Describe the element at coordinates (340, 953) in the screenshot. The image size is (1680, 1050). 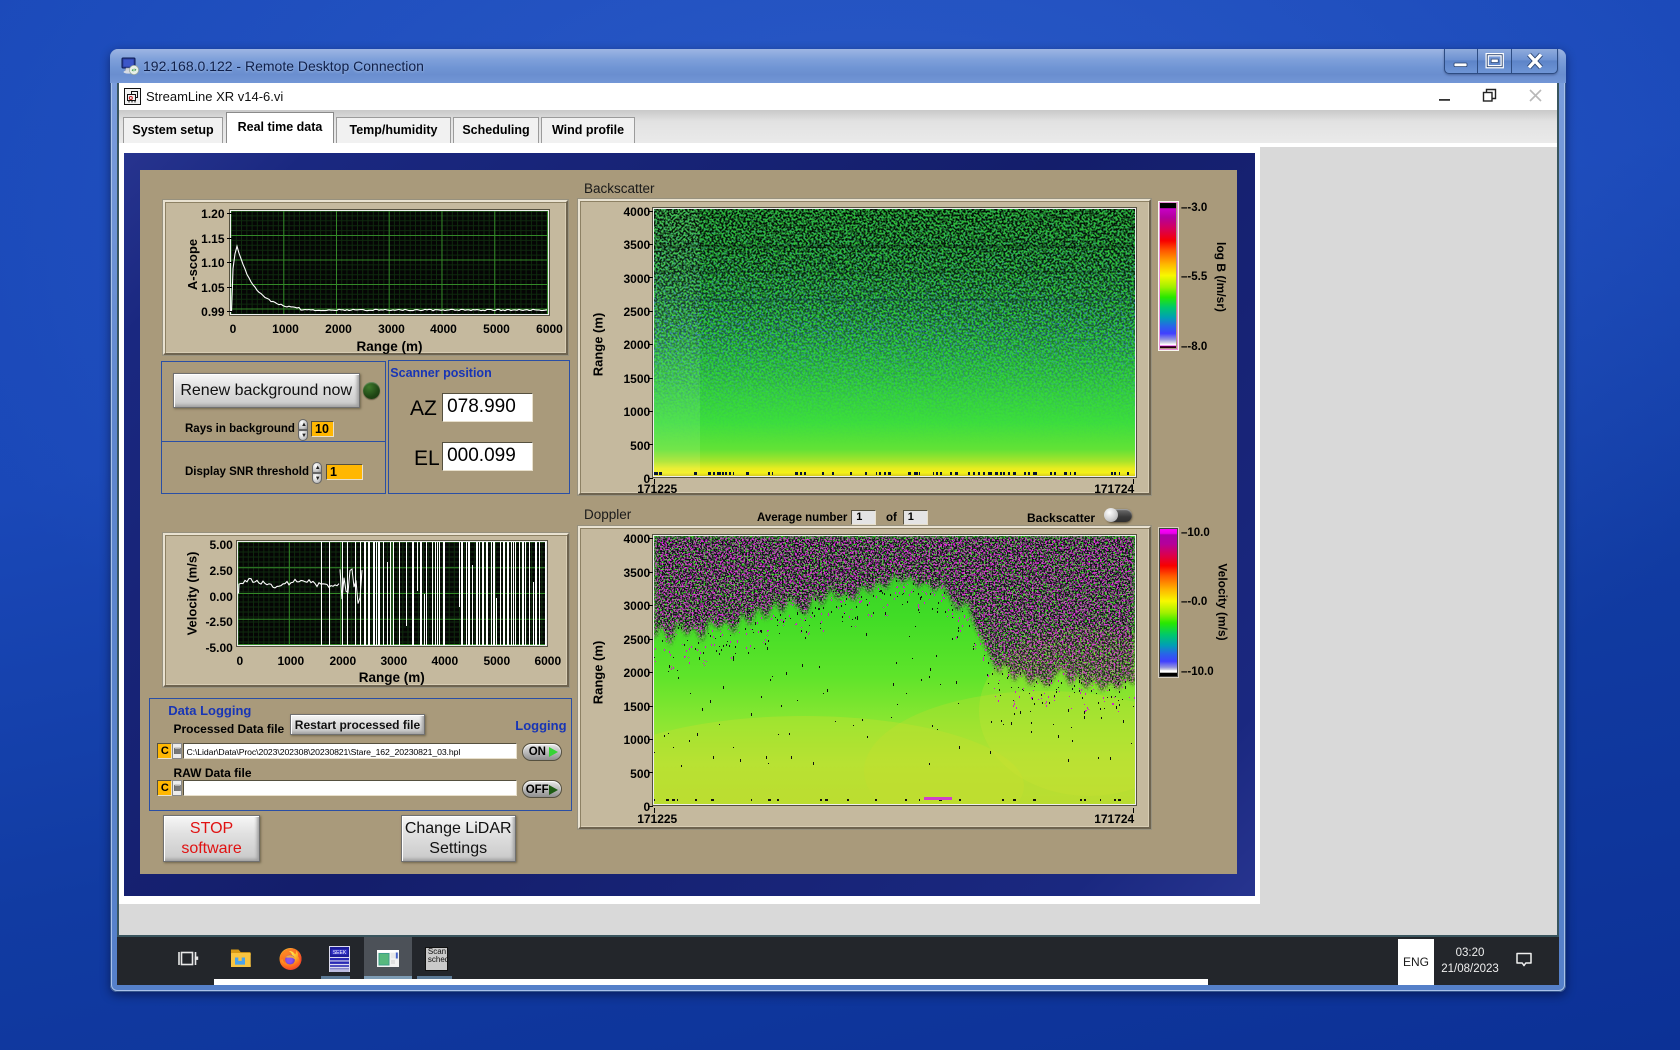
I see `svg-text: SEEK` at that location.